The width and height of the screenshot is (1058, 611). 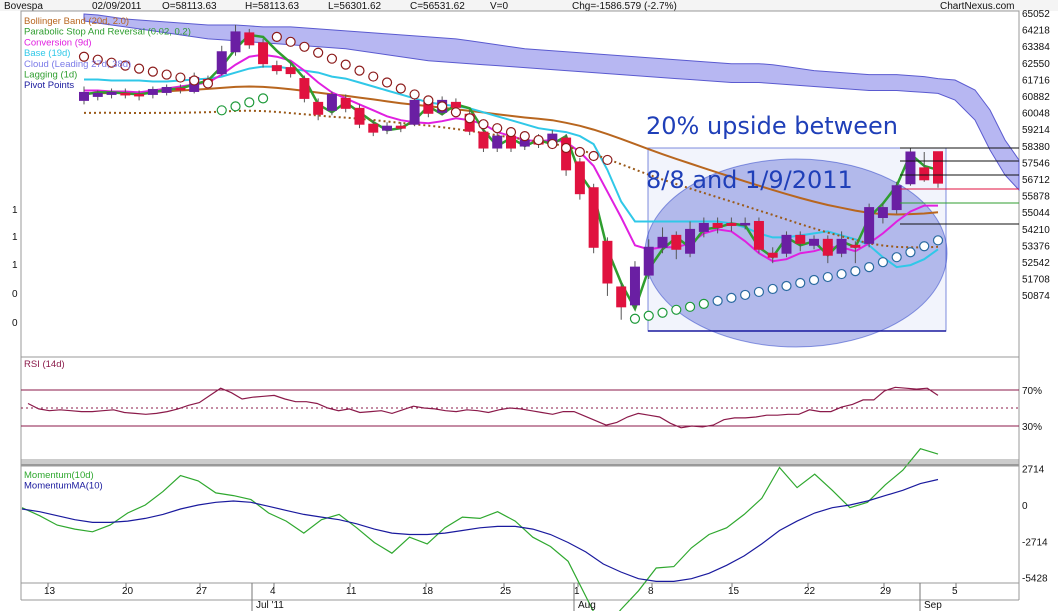 What do you see at coordinates (117, 6) in the screenshot?
I see `header-date: 02/09/2011` at bounding box center [117, 6].